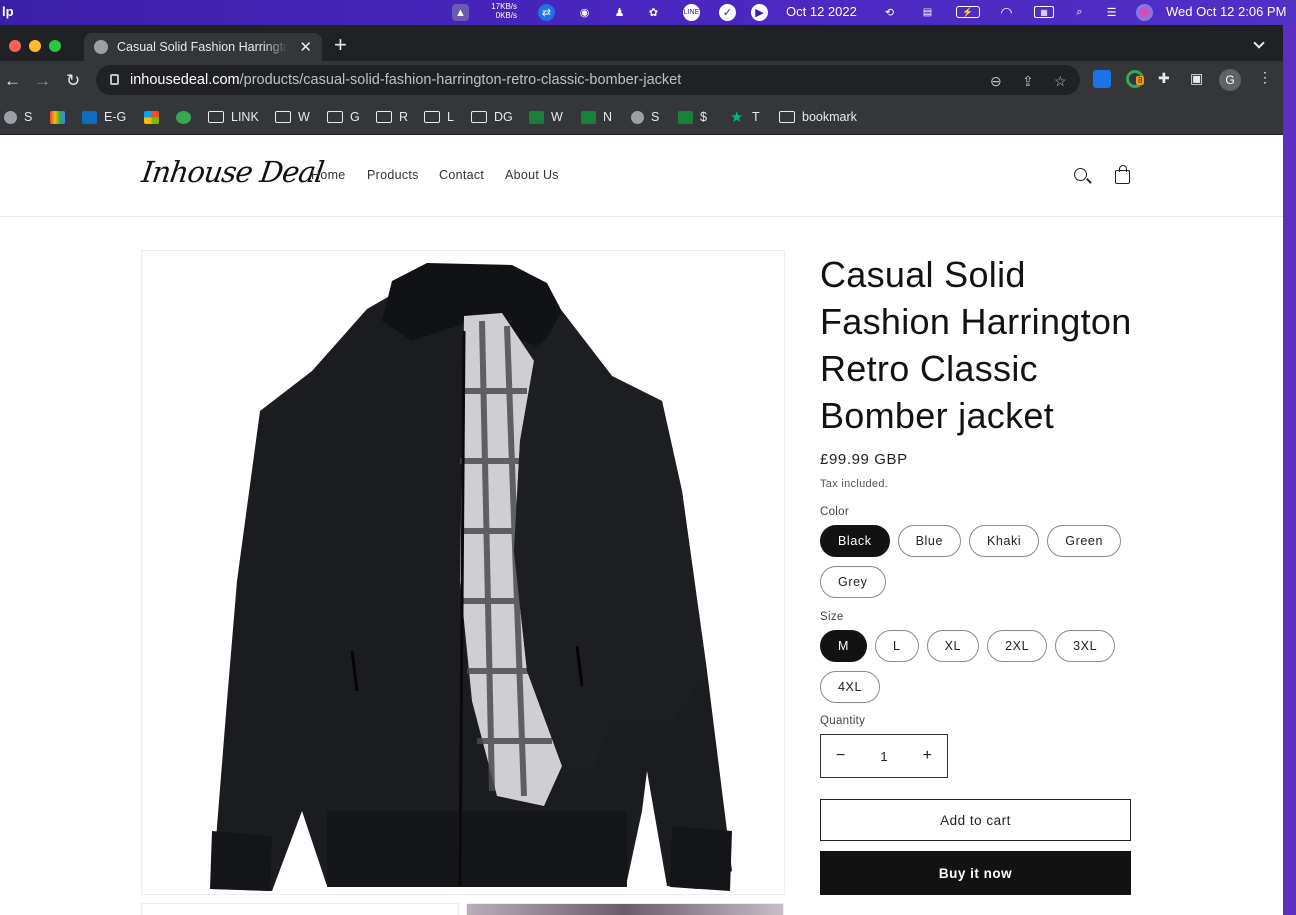 Image resolution: width=1296 pixels, height=915 pixels. What do you see at coordinates (8, 11) in the screenshot?
I see `active-app-name: lp` at bounding box center [8, 11].